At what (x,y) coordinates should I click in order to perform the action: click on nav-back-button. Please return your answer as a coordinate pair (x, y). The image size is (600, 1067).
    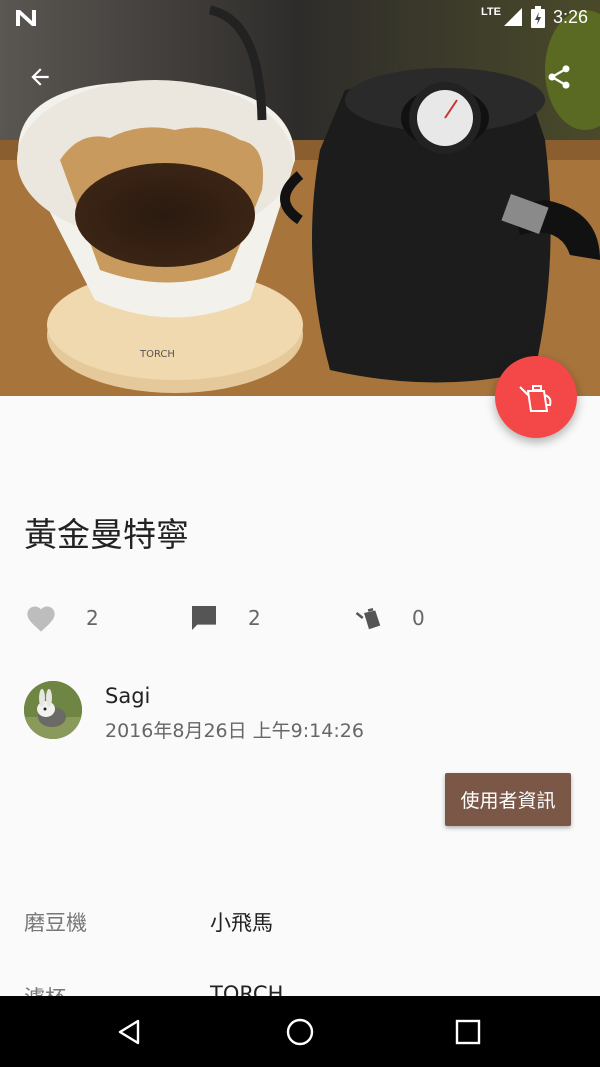
    Looking at the image, I should click on (130, 1031).